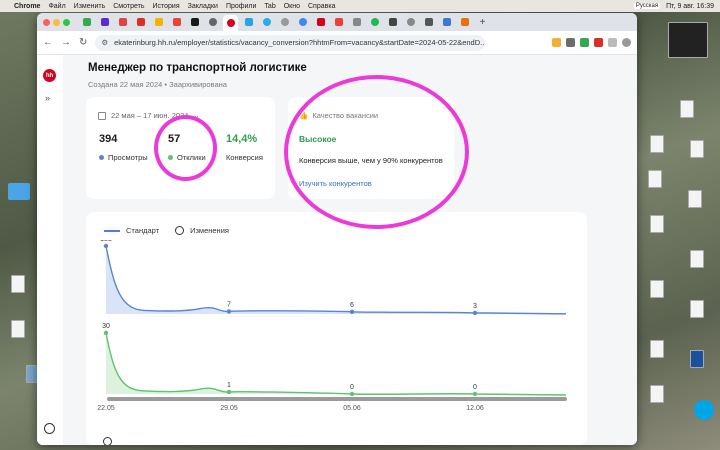 This screenshot has height=450, width=720. What do you see at coordinates (128, 157) in the screenshot?
I see `views-label-text: Просмотры` at bounding box center [128, 157].